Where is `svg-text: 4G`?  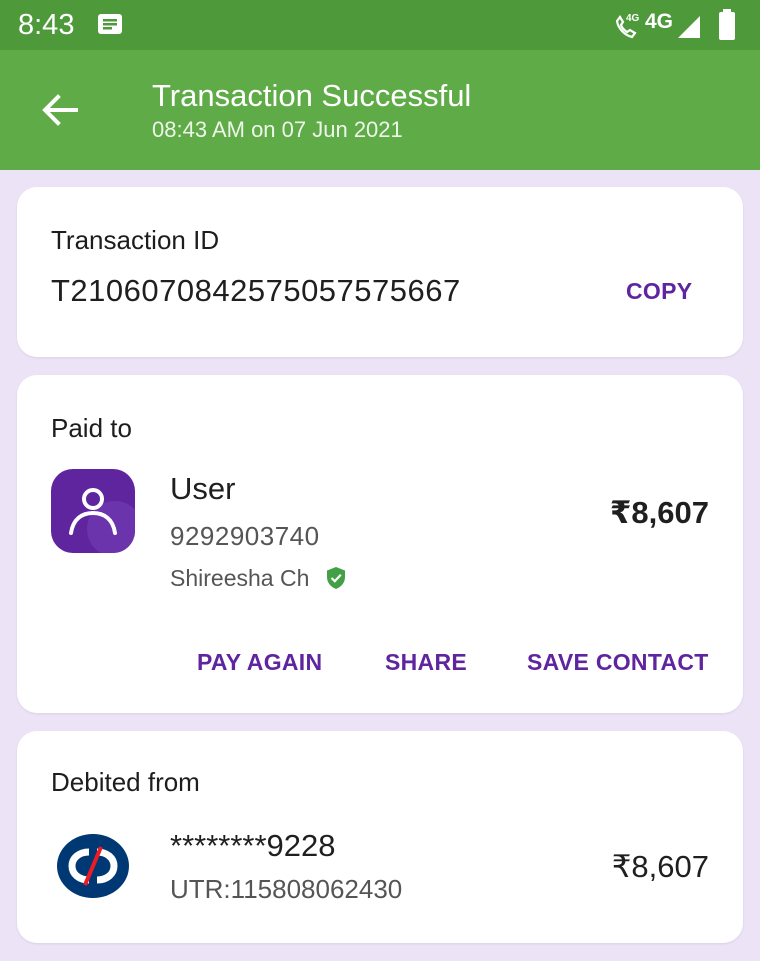
svg-text: 4G is located at coordinates (633, 18).